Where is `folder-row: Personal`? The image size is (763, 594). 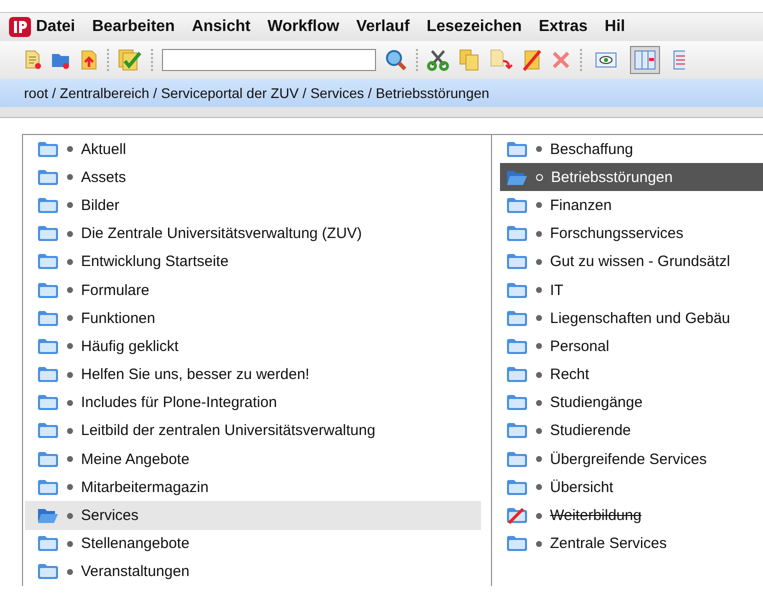
folder-row: Personal is located at coordinates (628, 346).